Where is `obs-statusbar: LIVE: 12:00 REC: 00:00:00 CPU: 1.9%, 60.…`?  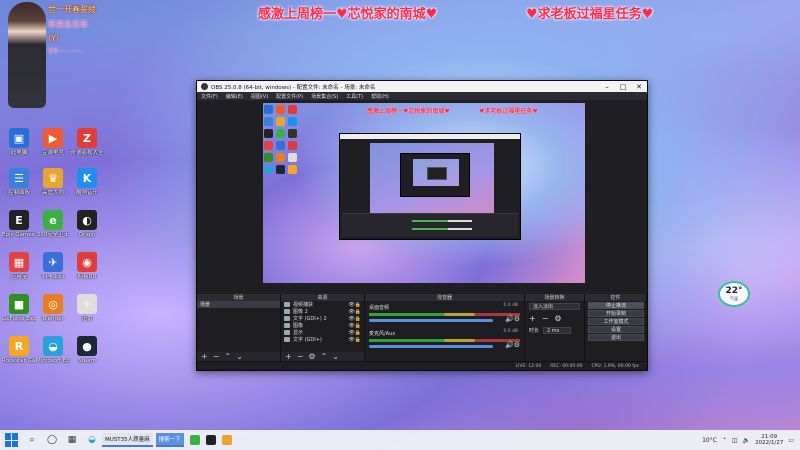 obs-statusbar: LIVE: 12:00 REC: 00:00:00 CPU: 1.9%, 60.… is located at coordinates (422, 365).